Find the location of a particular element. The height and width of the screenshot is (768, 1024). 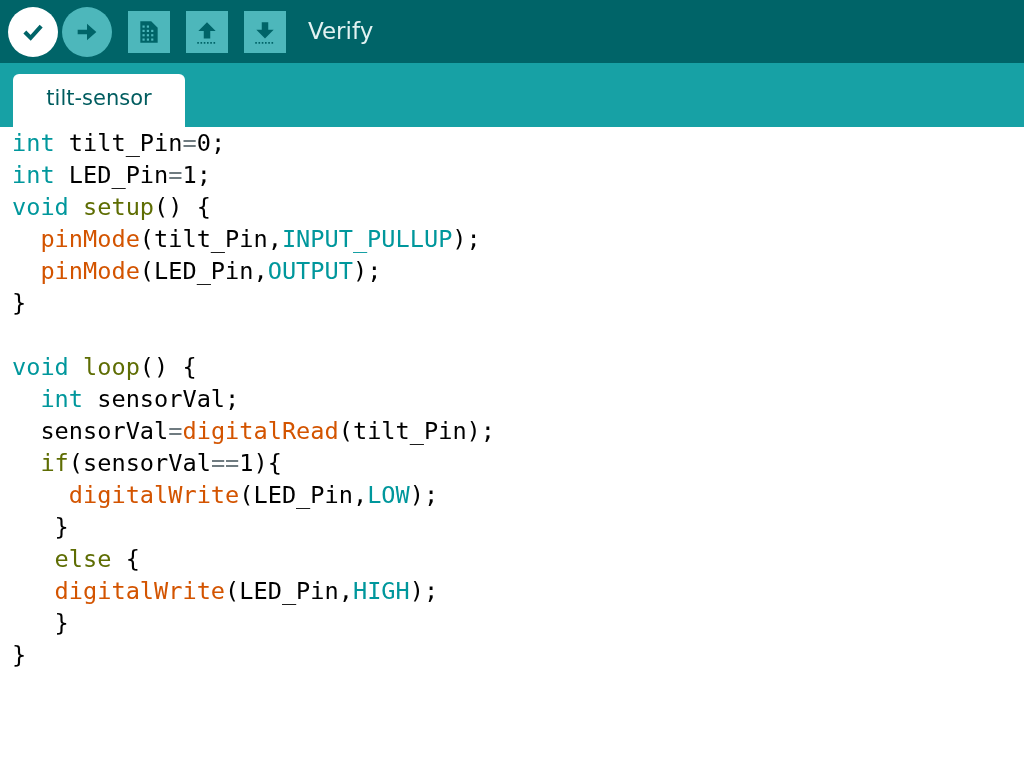

code-line: int sensorVal; is located at coordinates (139, 399).